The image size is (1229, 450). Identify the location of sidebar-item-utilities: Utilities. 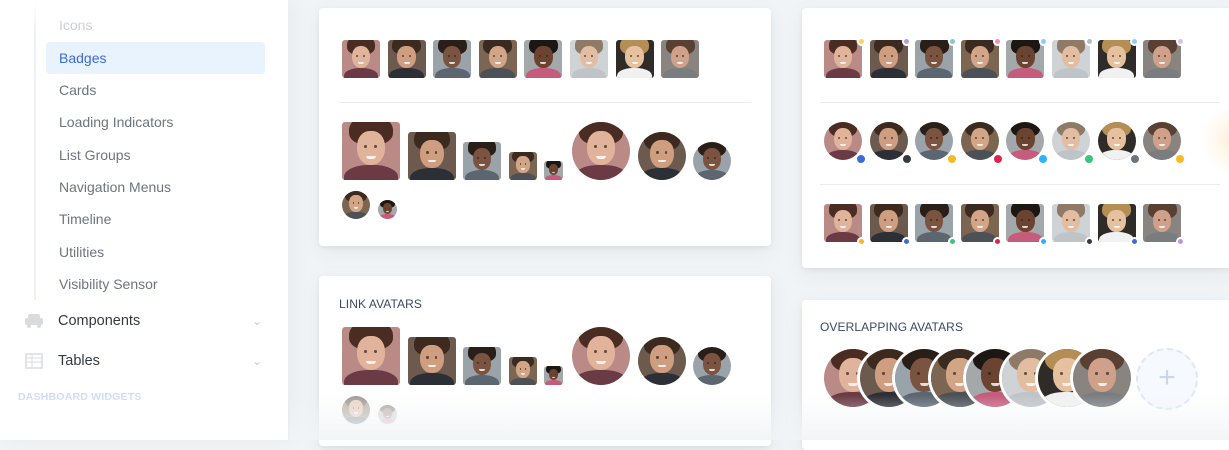
(155, 252).